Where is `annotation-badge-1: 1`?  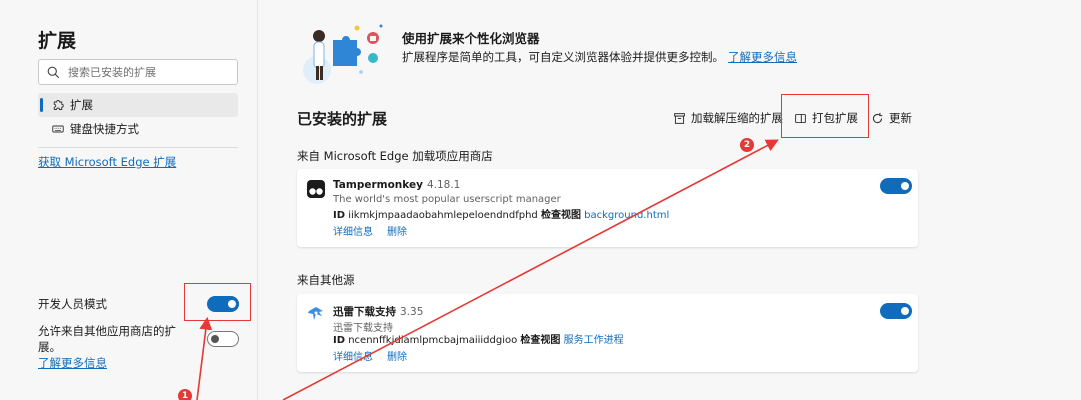 annotation-badge-1: 1 is located at coordinates (185, 394).